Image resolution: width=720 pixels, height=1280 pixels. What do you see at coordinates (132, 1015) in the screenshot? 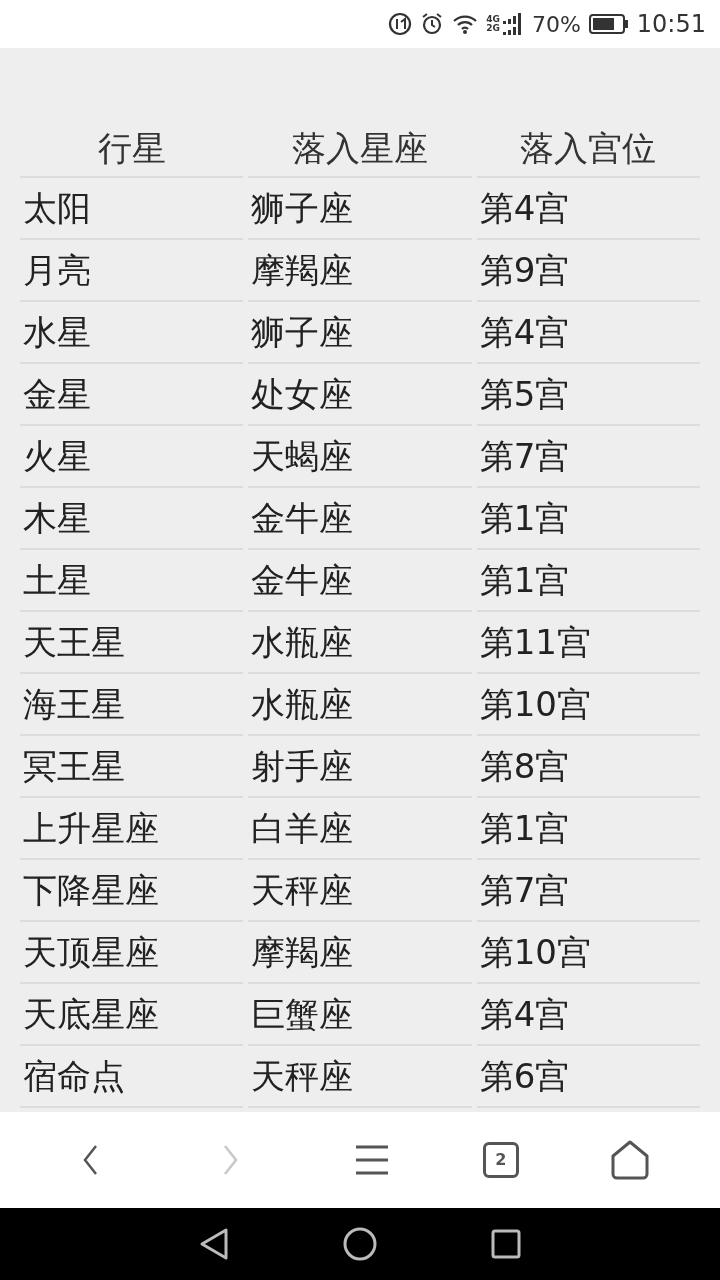
I see `table-cell: 天底星座` at bounding box center [132, 1015].